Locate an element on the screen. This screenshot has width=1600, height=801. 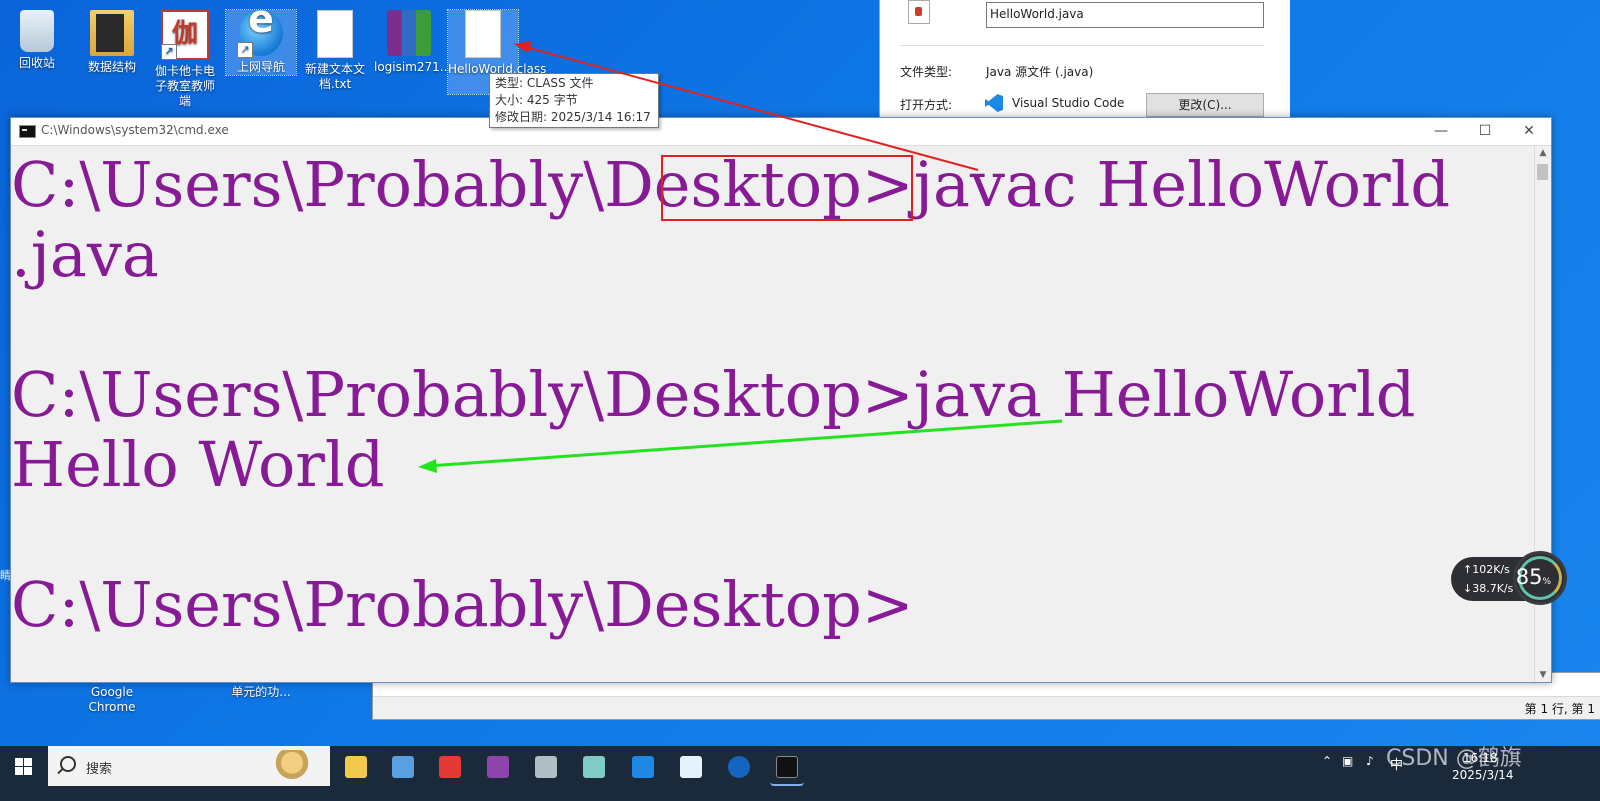
volume-icon: ♪ is located at coordinates (1370, 761).